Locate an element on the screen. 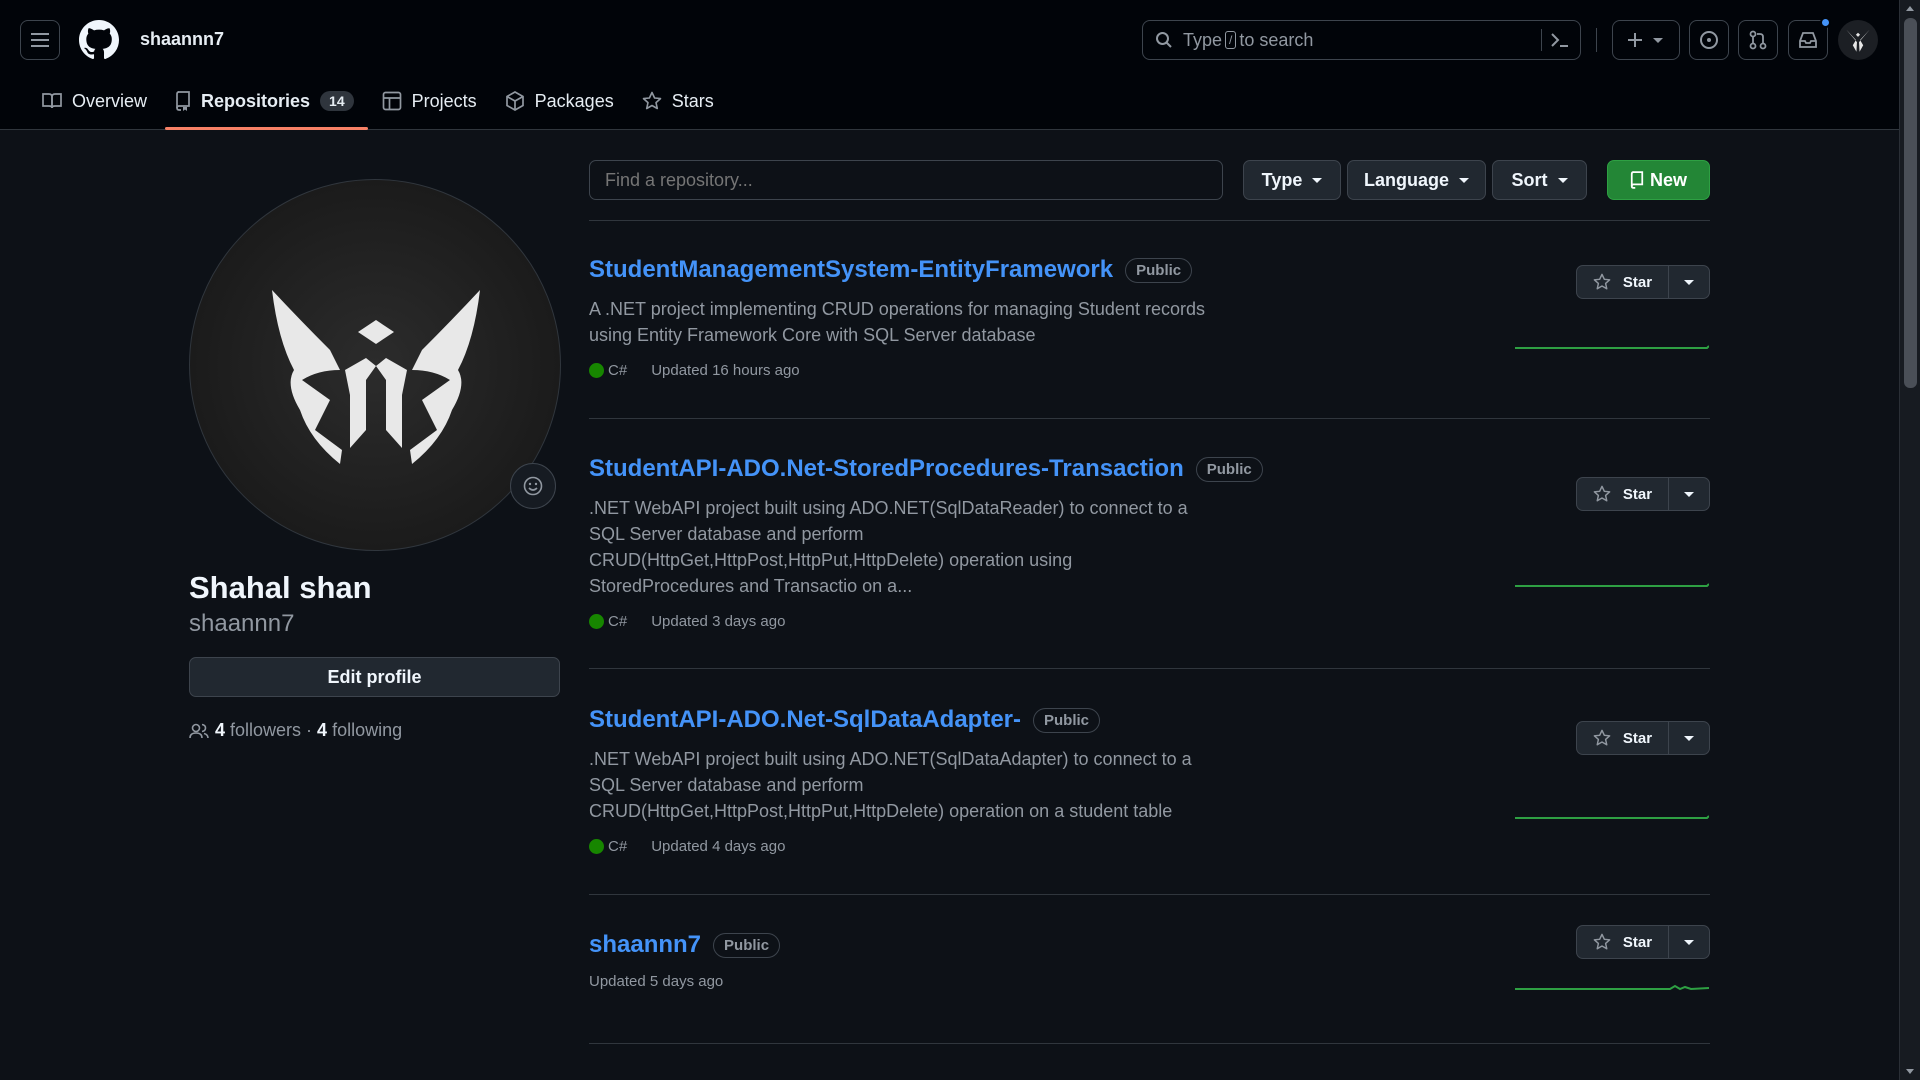 This screenshot has height=1080, width=1920. scroll-down-arrow-icon is located at coordinates (1910, 1071).